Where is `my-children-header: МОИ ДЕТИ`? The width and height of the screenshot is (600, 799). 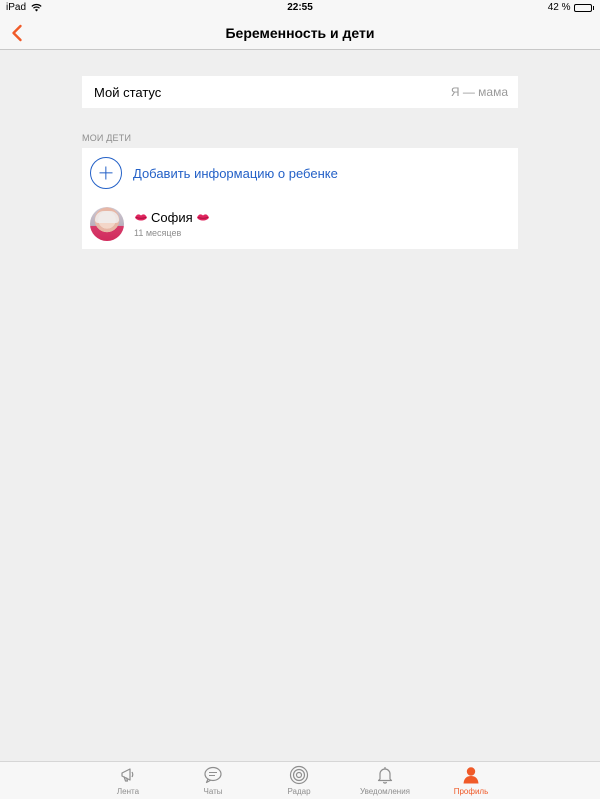
my-children-header: МОИ ДЕТИ is located at coordinates (107, 138).